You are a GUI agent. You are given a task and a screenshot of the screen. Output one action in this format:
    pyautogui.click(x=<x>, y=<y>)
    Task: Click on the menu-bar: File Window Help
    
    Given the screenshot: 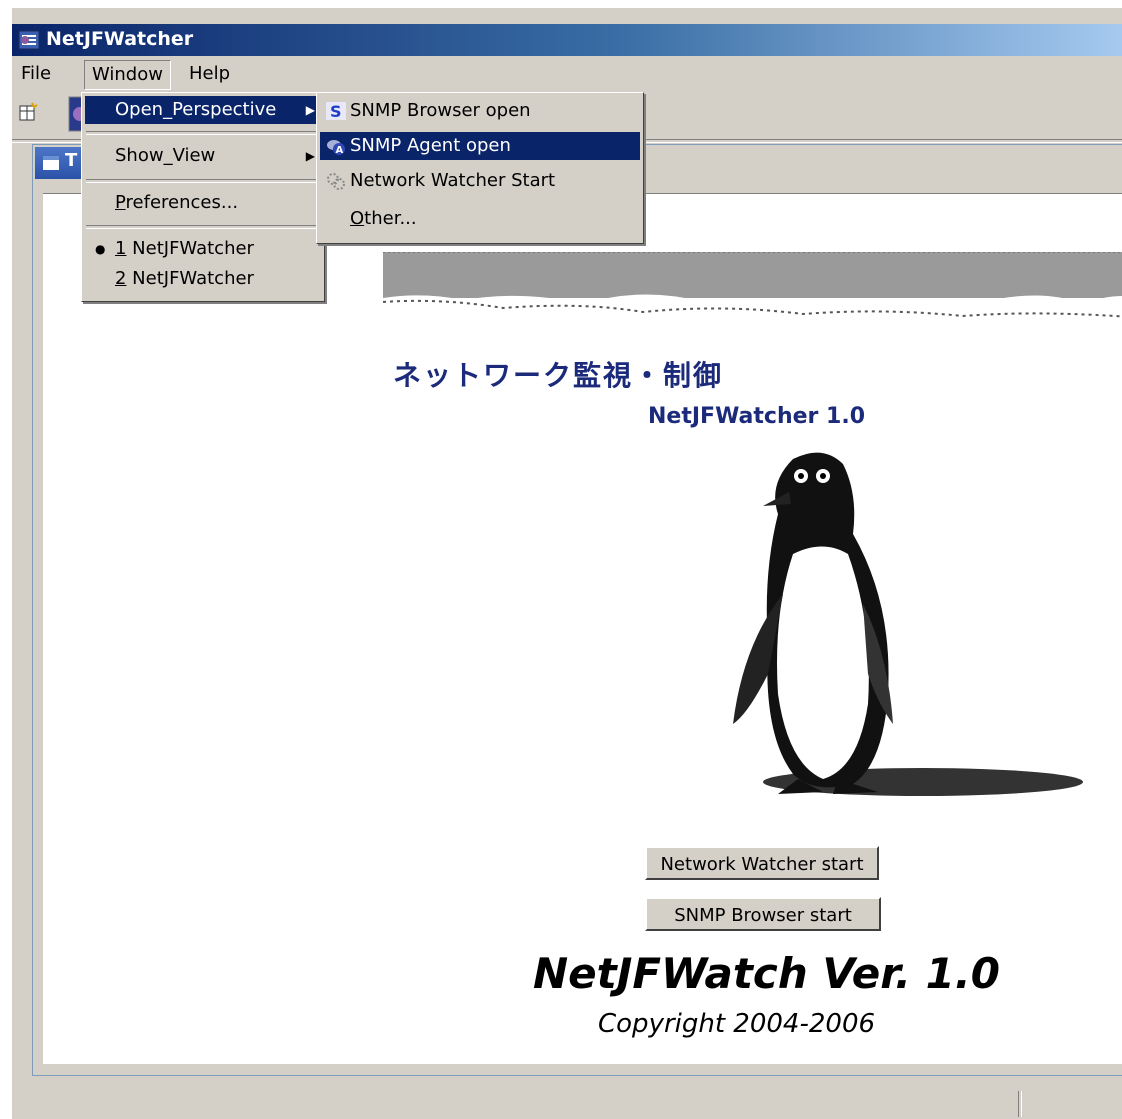 What is the action you would take?
    pyautogui.click(x=567, y=74)
    